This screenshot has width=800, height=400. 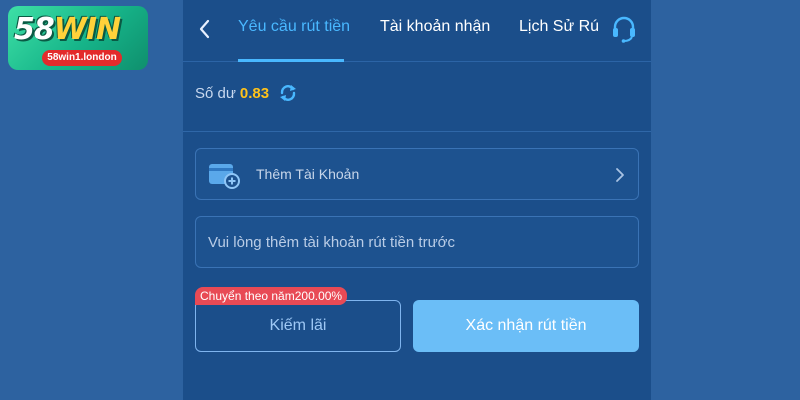 I want to click on headset-icon, so click(x=624, y=29).